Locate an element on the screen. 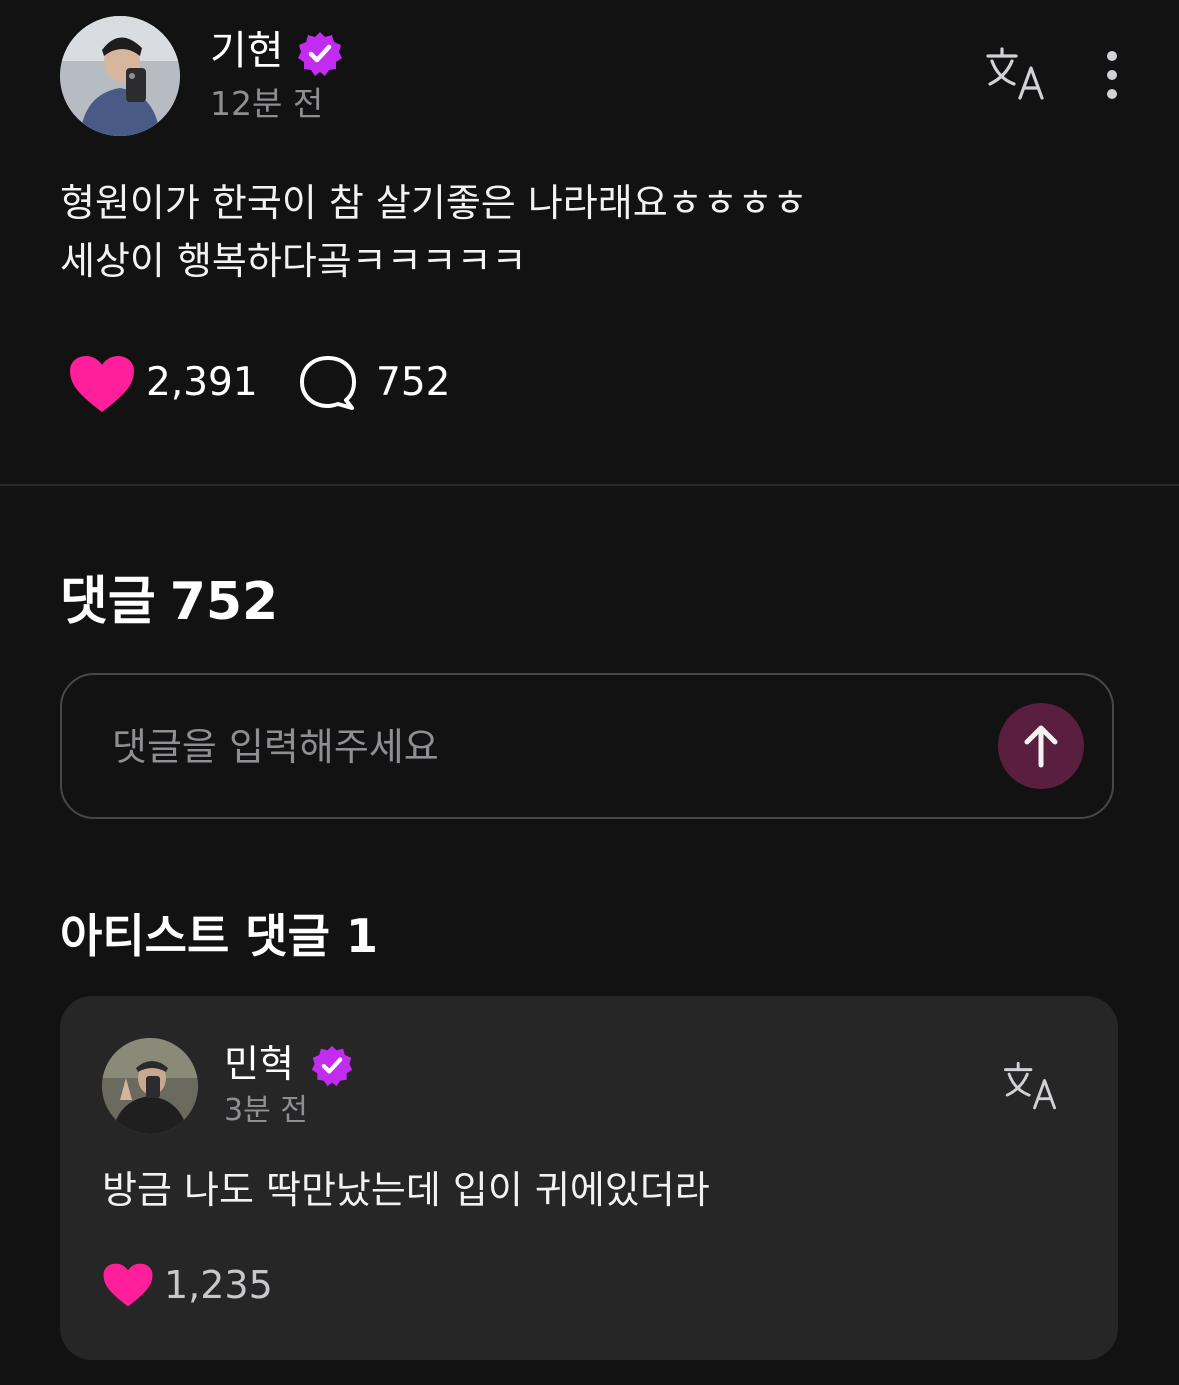 The image size is (1179, 1385). artist-comments-heading: 아티스트 댓글 1 is located at coordinates (219, 936).